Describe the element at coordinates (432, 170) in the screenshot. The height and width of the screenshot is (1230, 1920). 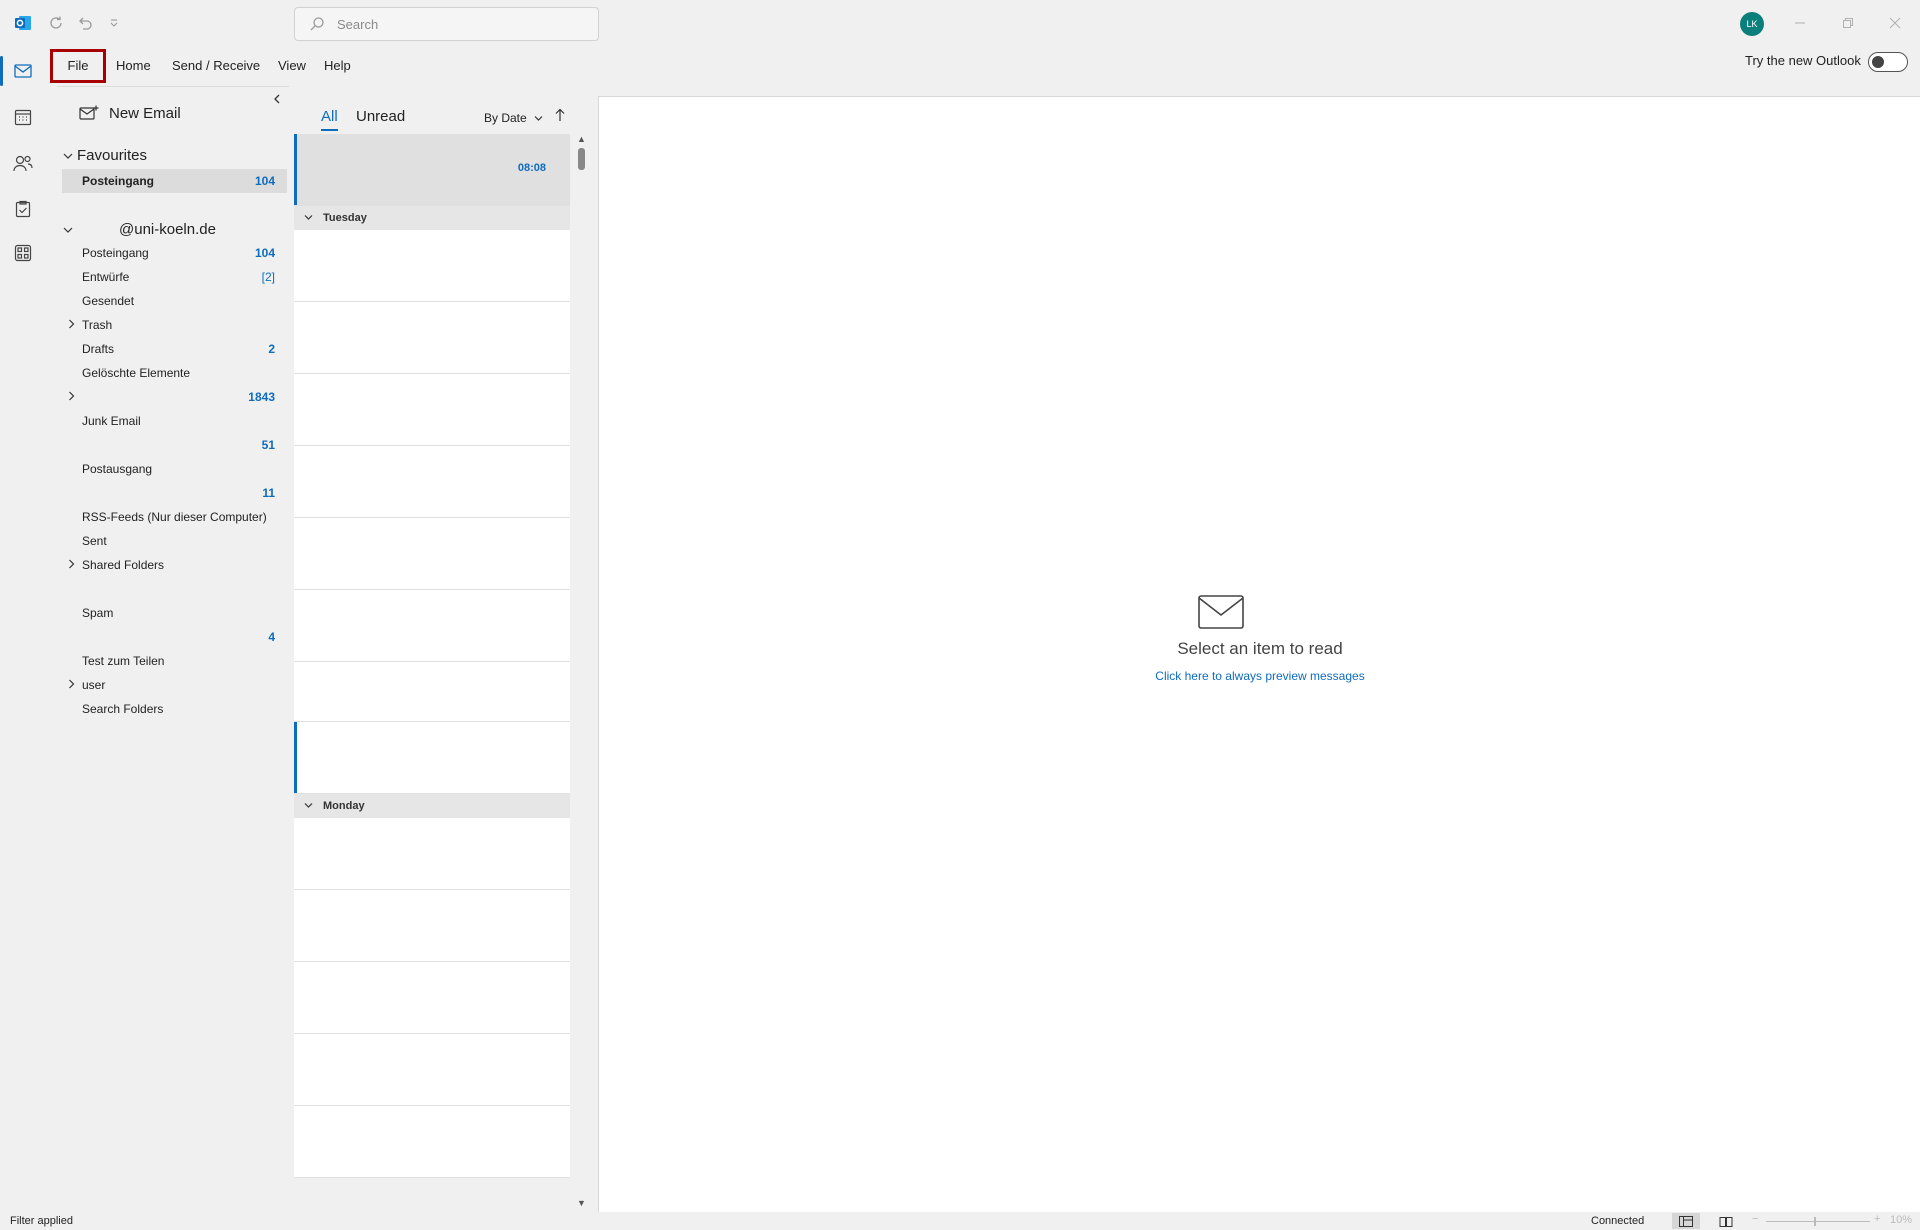
I see `list-item: 08:08` at that location.